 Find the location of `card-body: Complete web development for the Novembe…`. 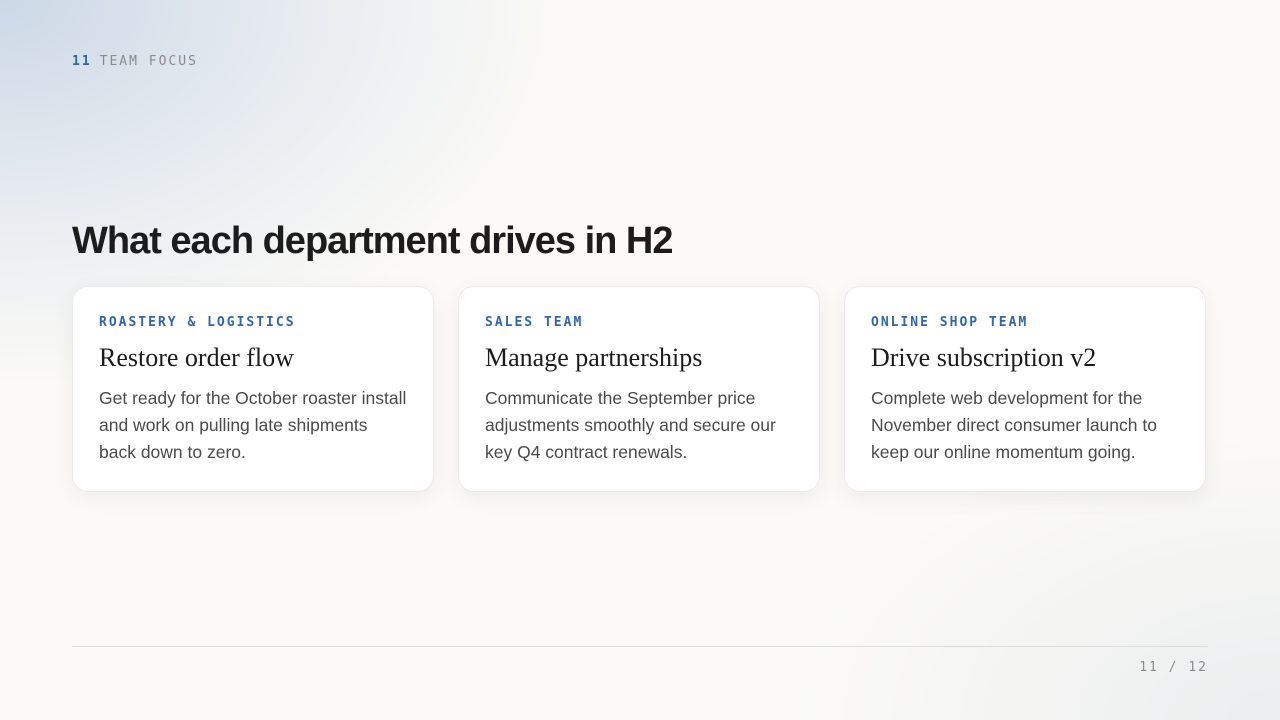

card-body: Complete web development for the Novembe… is located at coordinates (1014, 425).